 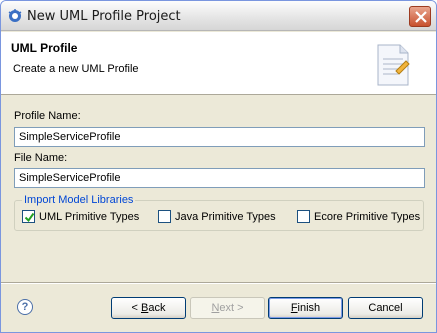 What do you see at coordinates (47, 116) in the screenshot?
I see `profile-name-label: Profile Name:` at bounding box center [47, 116].